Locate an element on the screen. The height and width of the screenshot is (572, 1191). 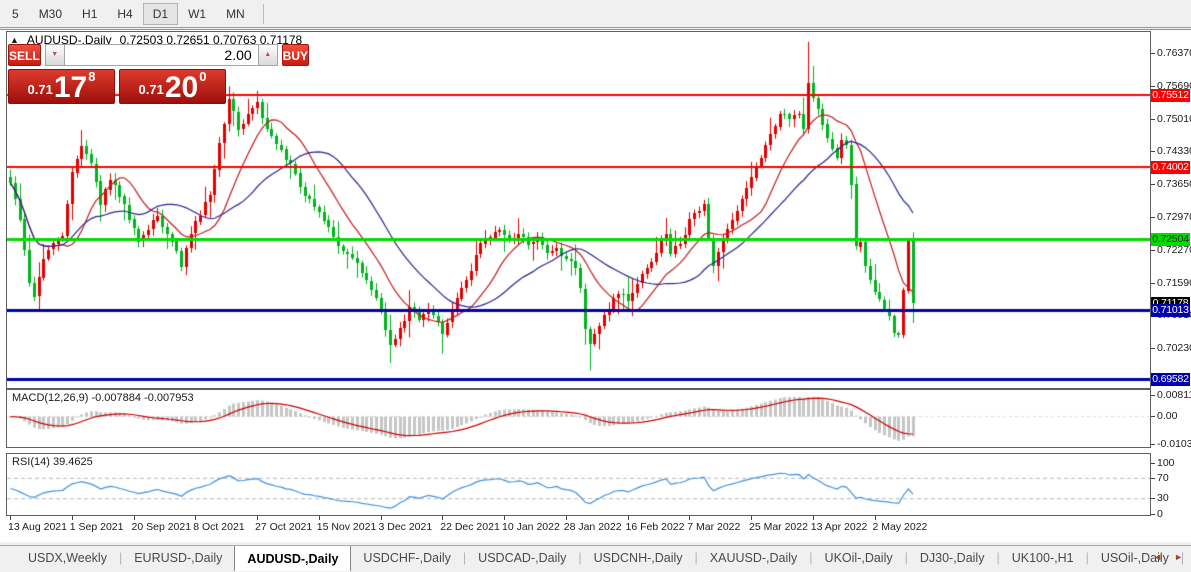
macd-axis-label: -0.010315 is located at coordinates (1174, 443).